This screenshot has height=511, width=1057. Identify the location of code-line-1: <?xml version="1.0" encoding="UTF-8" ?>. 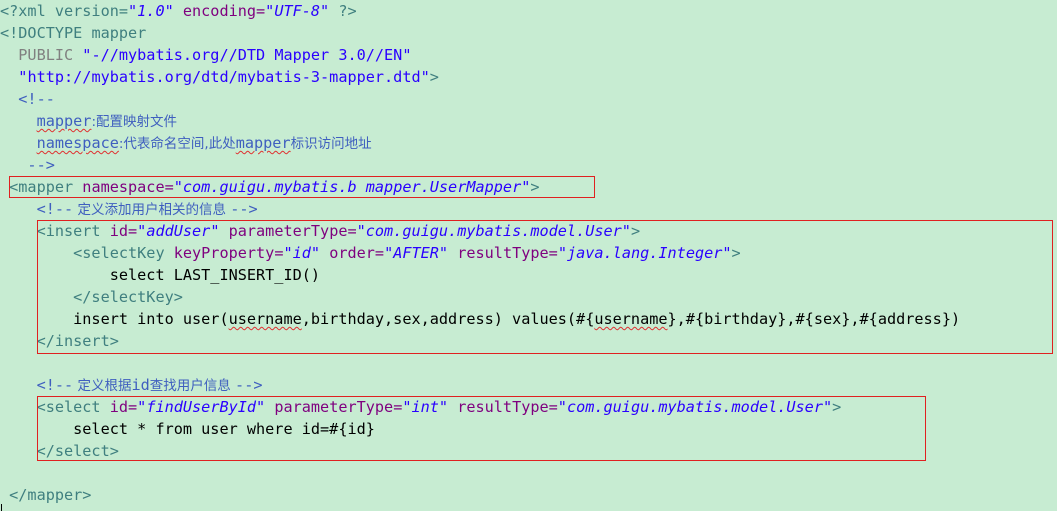
(178, 11).